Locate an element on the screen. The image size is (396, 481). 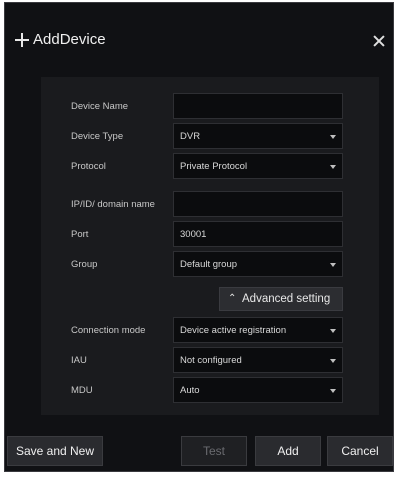
form-row-device-type: Device Type DVR is located at coordinates (210, 137).